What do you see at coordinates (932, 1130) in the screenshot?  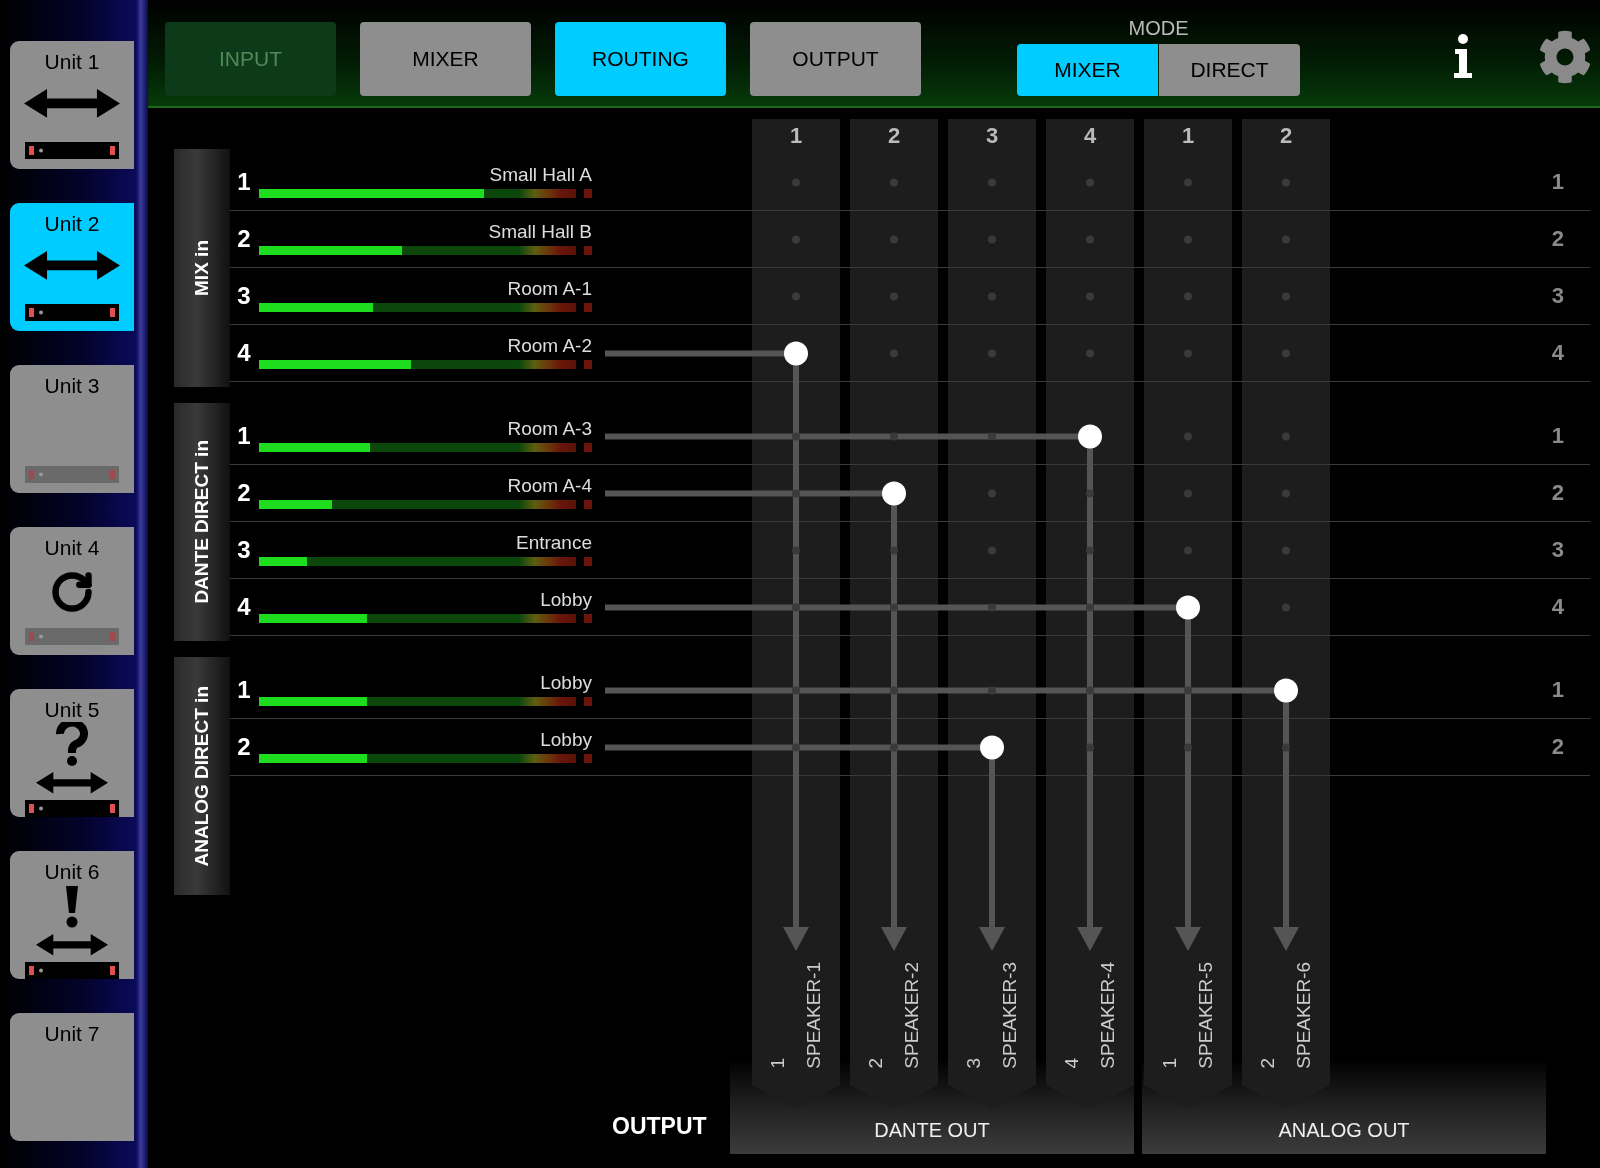 I see `output-group-label: DANTE OUT` at bounding box center [932, 1130].